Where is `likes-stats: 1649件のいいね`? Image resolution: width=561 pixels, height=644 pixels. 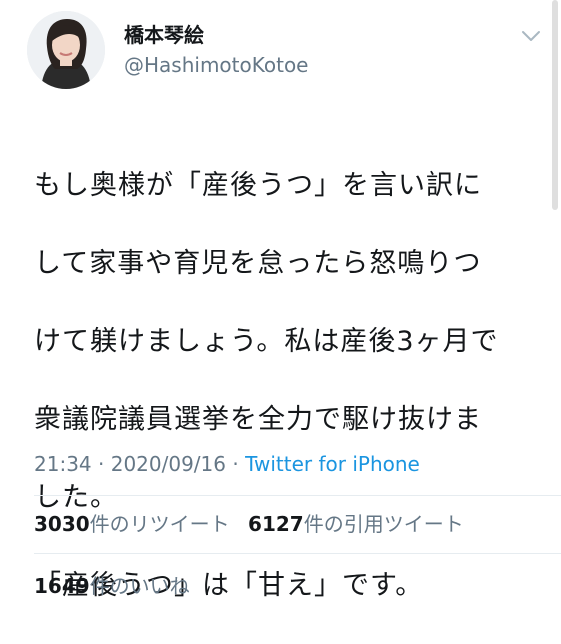
likes-stats: 1649件のいいね is located at coordinates (118, 586).